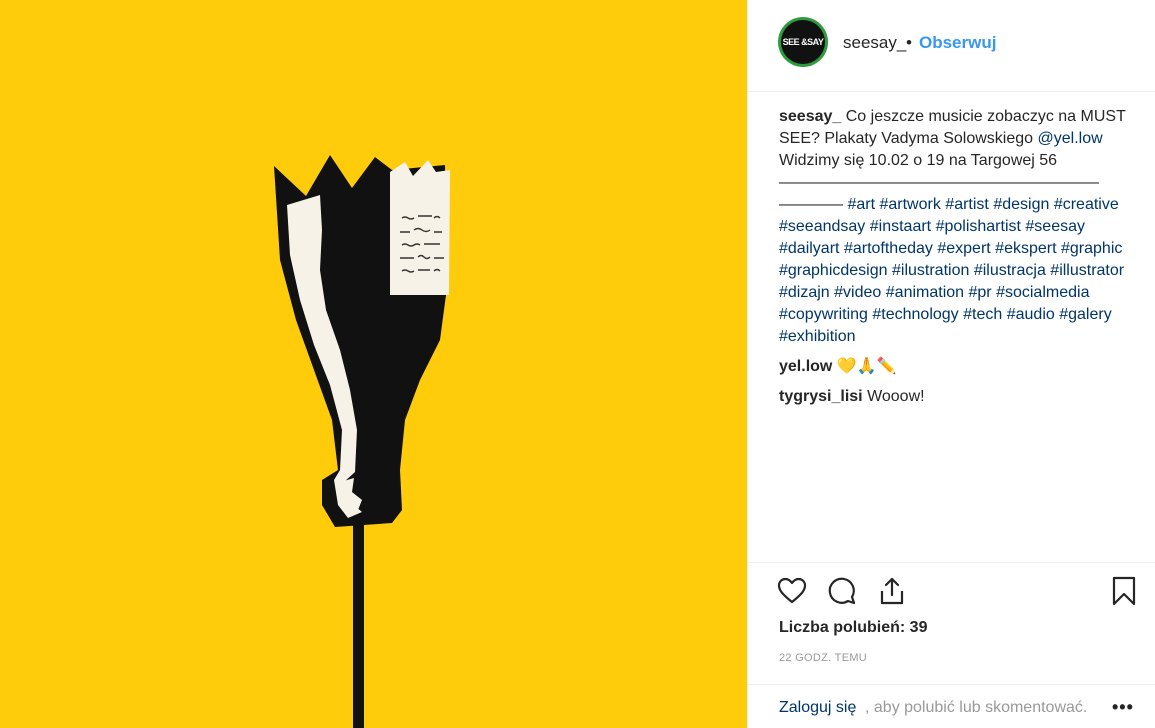 The width and height of the screenshot is (1155, 728). What do you see at coordinates (810, 116) in the screenshot?
I see `caption-username: seesay_` at bounding box center [810, 116].